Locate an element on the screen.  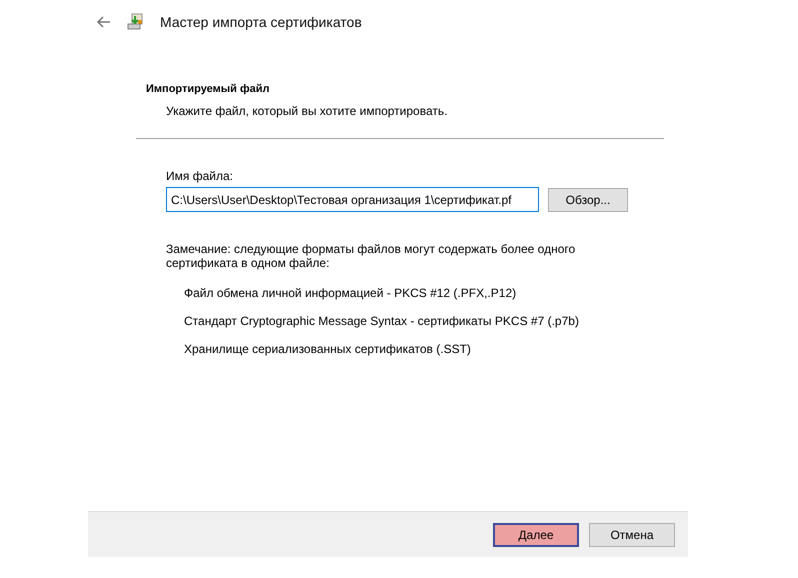
section-title: Импортируемый файл is located at coordinates (208, 89).